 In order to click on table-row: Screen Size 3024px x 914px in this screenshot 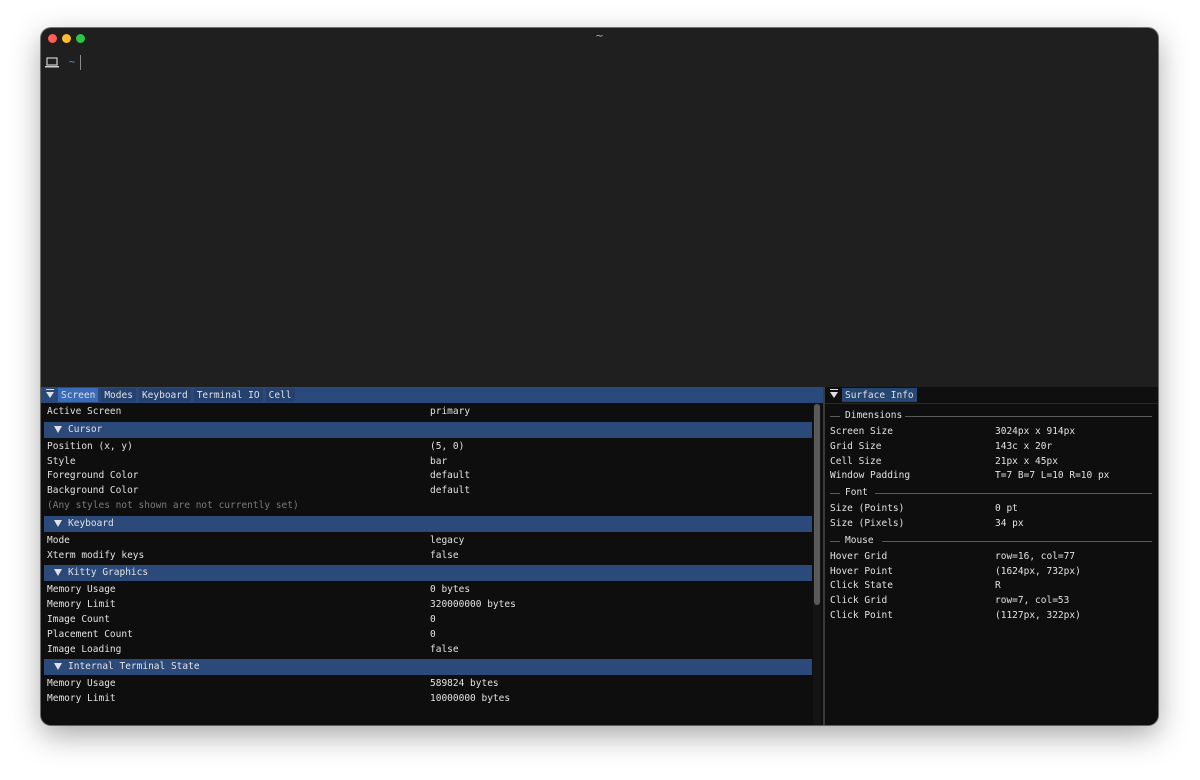, I will do `click(991, 432)`.